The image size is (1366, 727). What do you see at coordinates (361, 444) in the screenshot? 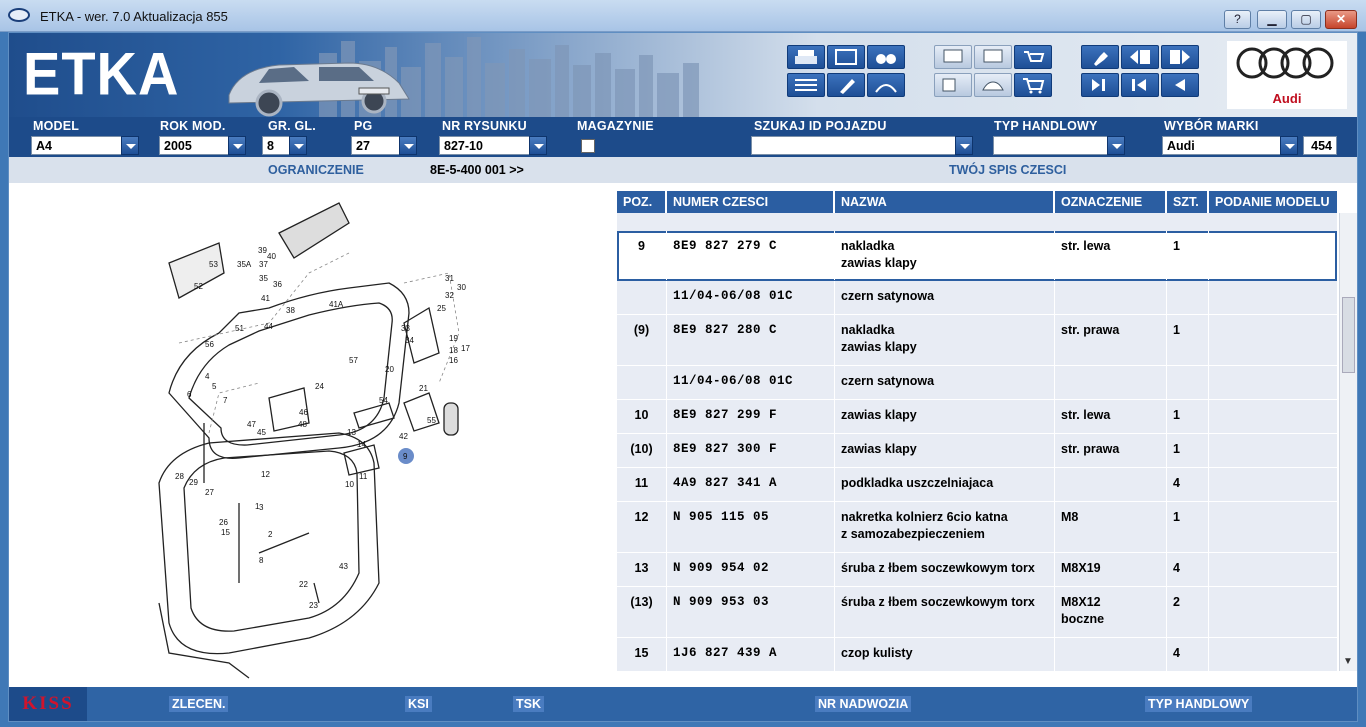
I see `callout-14: 14` at bounding box center [361, 444].